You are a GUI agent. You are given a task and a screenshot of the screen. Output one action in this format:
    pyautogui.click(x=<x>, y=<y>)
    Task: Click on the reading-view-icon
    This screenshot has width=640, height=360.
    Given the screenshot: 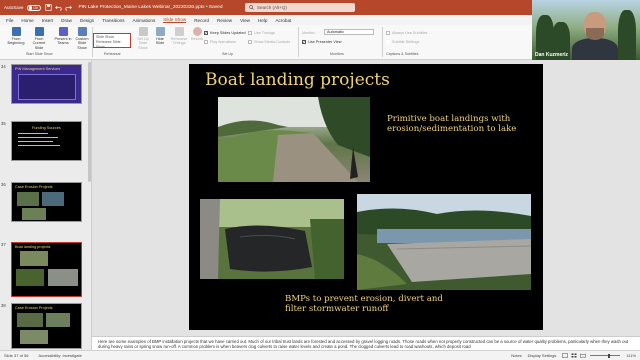 What is the action you would take?
    pyautogui.click(x=583, y=355)
    